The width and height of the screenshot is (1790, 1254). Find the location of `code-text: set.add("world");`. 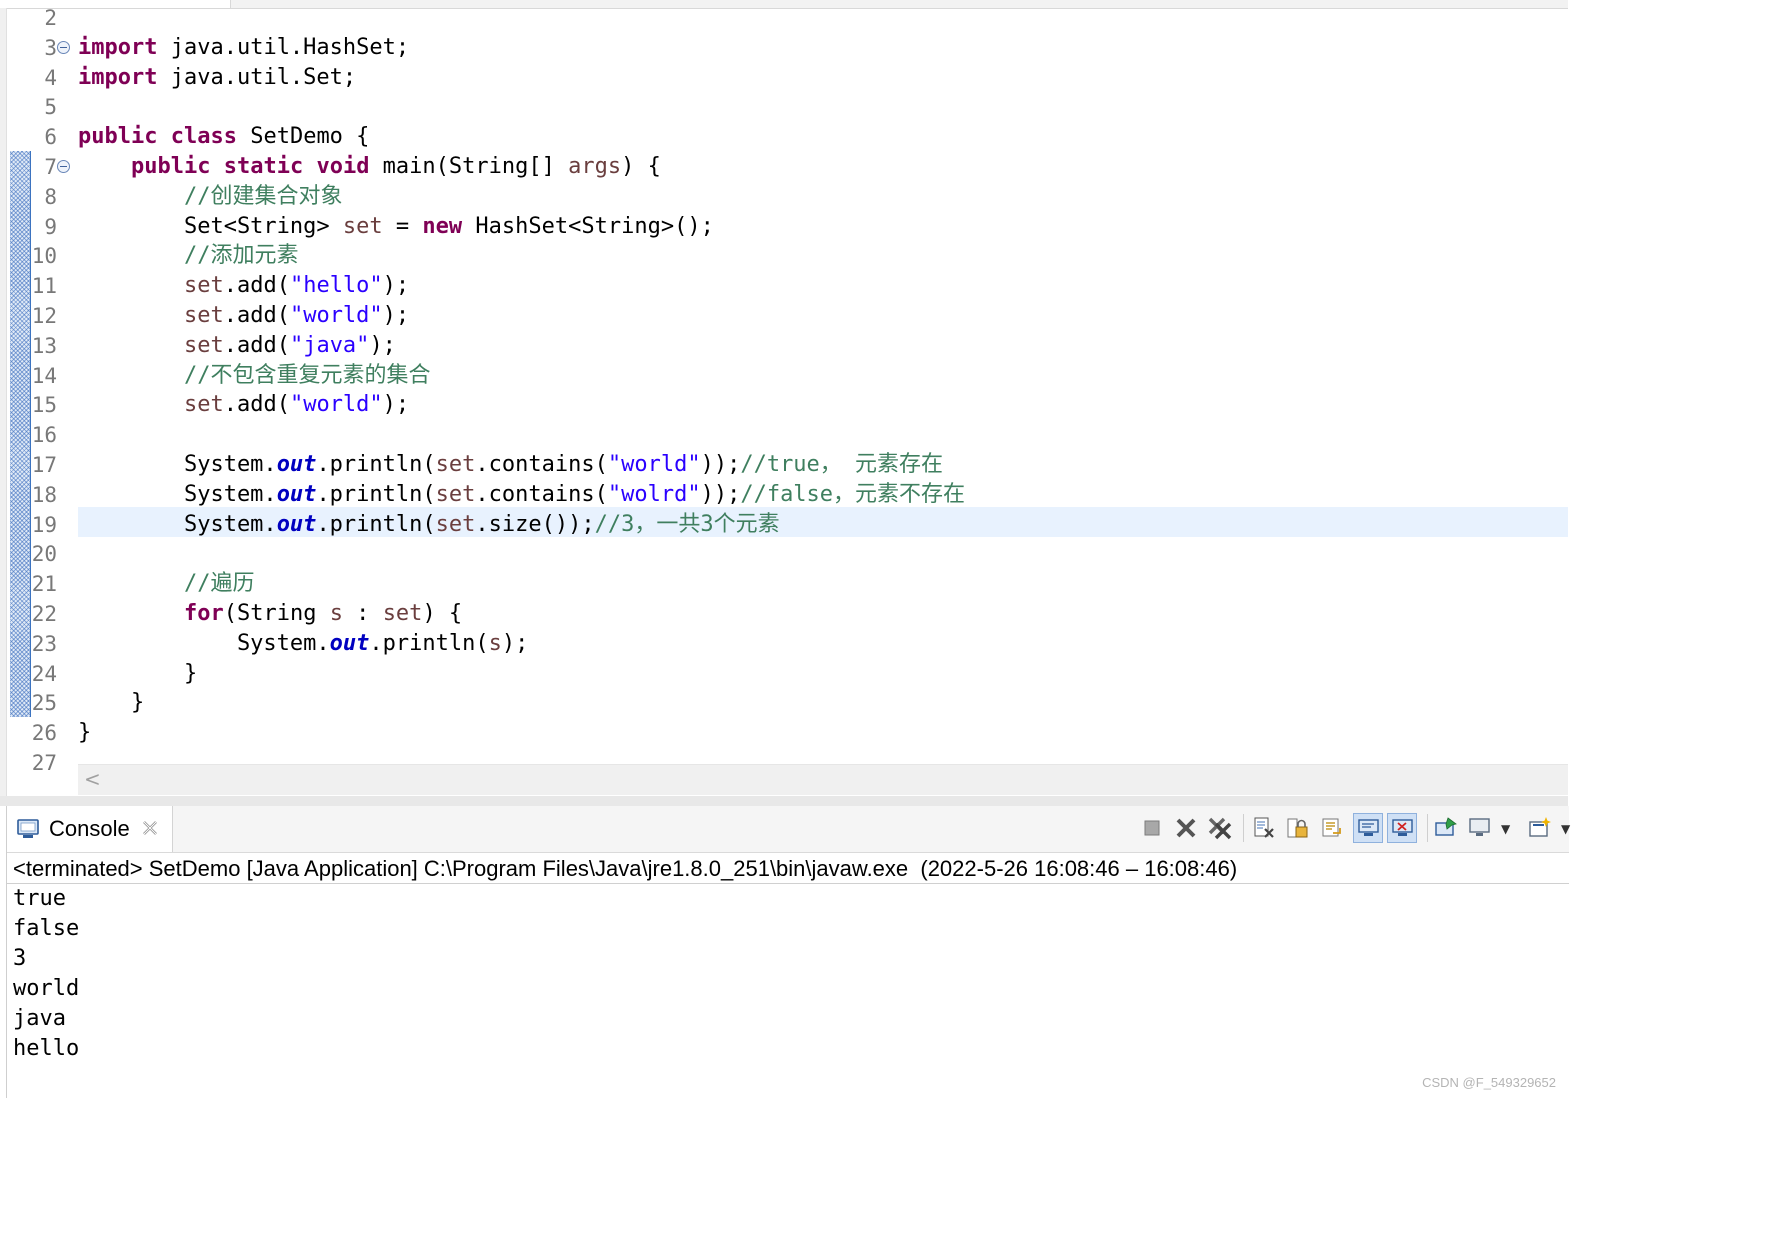

code-text: set.add("world"); is located at coordinates (243, 316).